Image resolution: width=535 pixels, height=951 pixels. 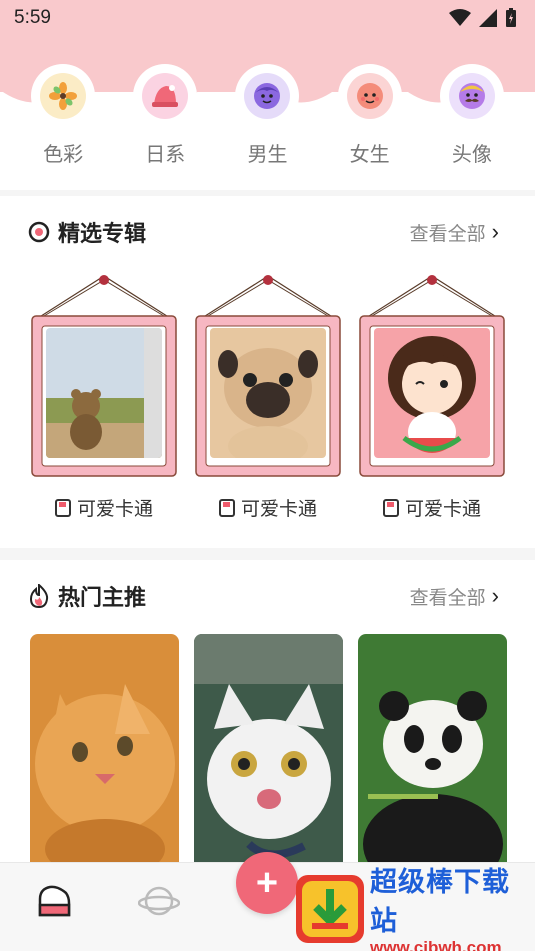 I want to click on watermark-logo, so click(x=330, y=908).